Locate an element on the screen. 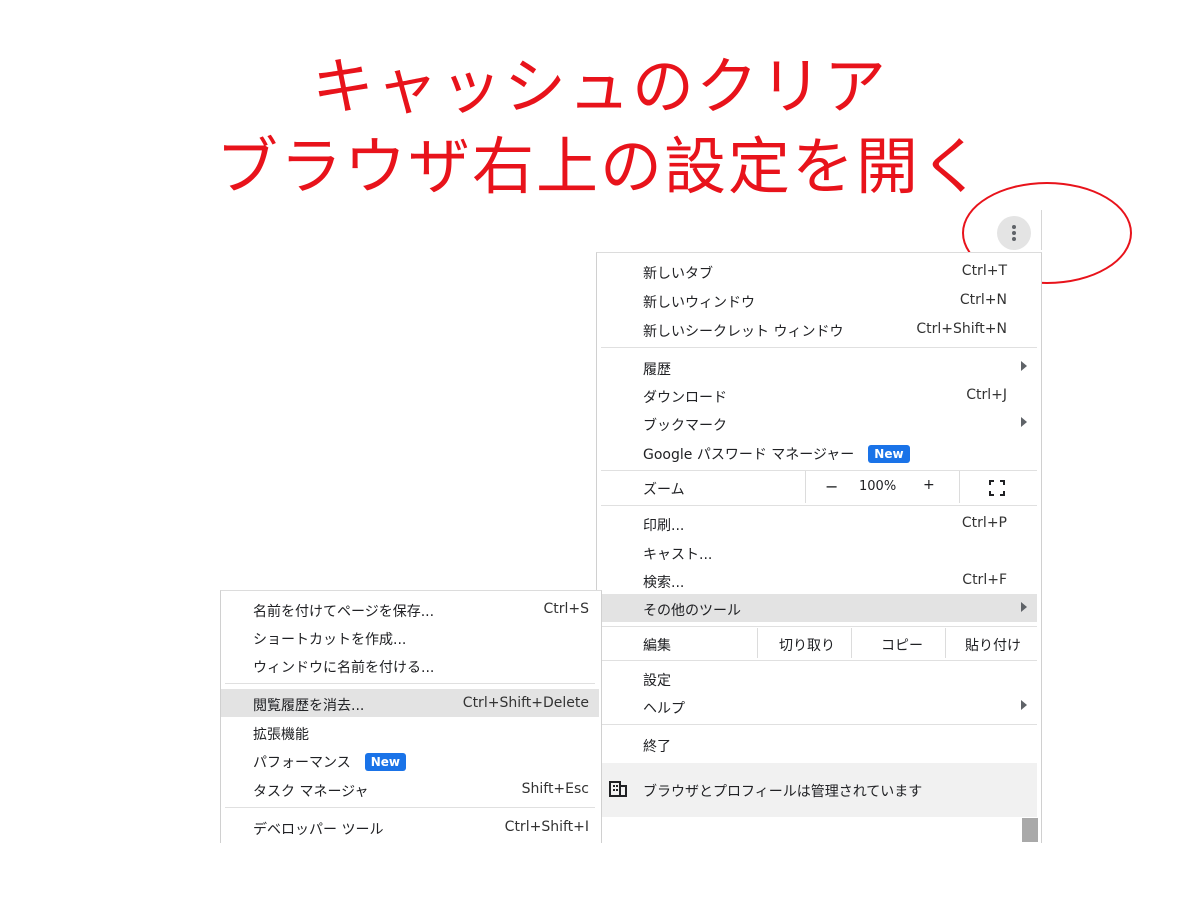 Image resolution: width=1200 pixels, height=897 pixels. managed-browser-notice: ブラウザとプロフィールは管理されています is located at coordinates (817, 790).